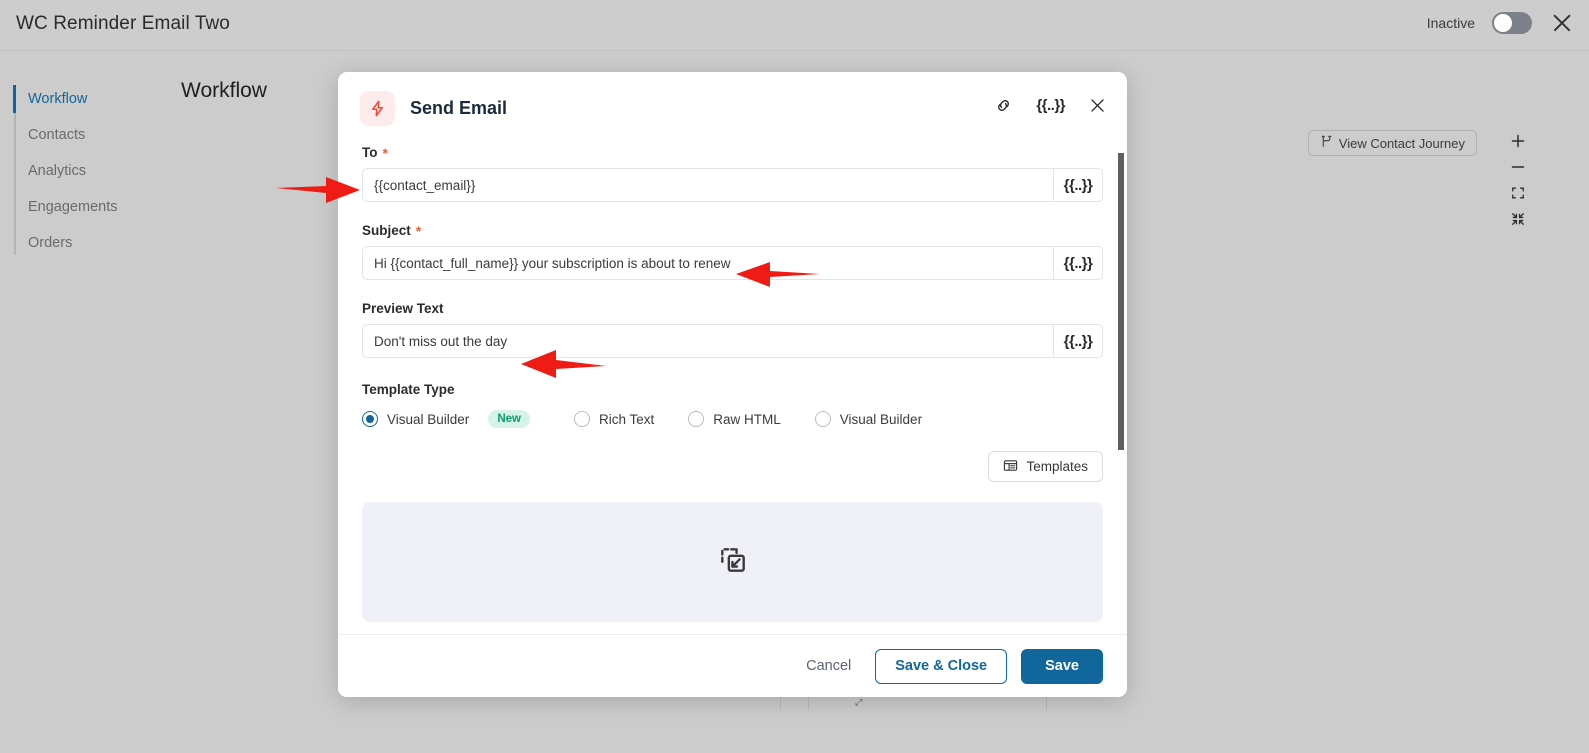  Describe the element at coordinates (828, 666) in the screenshot. I see `cancel-button: Cancel` at that location.